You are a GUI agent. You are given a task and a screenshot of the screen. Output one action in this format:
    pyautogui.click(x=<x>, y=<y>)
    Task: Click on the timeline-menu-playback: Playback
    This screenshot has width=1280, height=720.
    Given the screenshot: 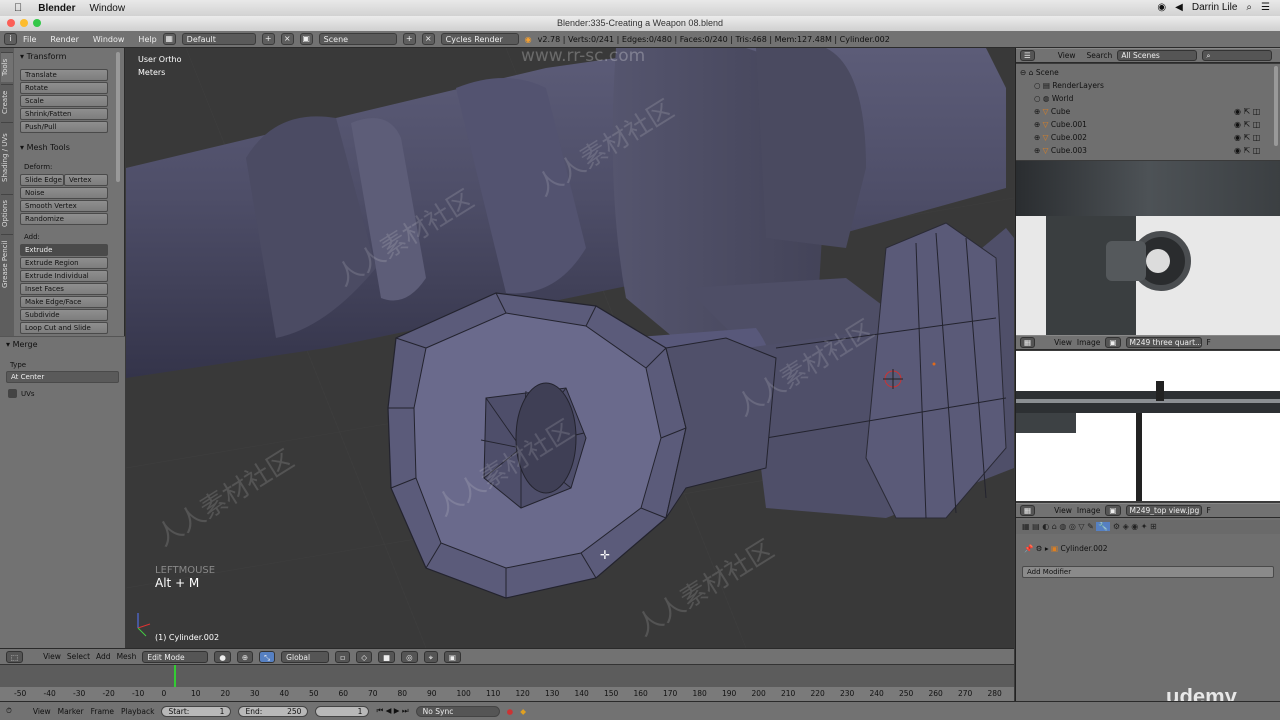 What is the action you would take?
    pyautogui.click(x=137, y=711)
    